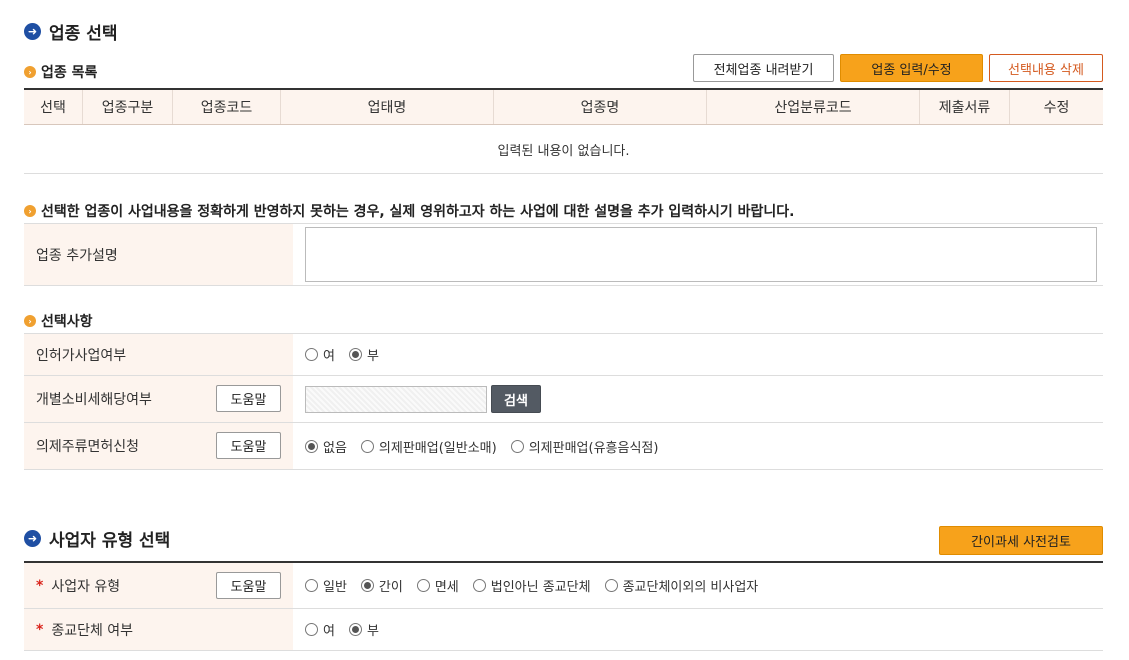 The height and width of the screenshot is (660, 1129). Describe the element at coordinates (326, 585) in the screenshot. I see `biz-type-radio-general: 일반` at that location.